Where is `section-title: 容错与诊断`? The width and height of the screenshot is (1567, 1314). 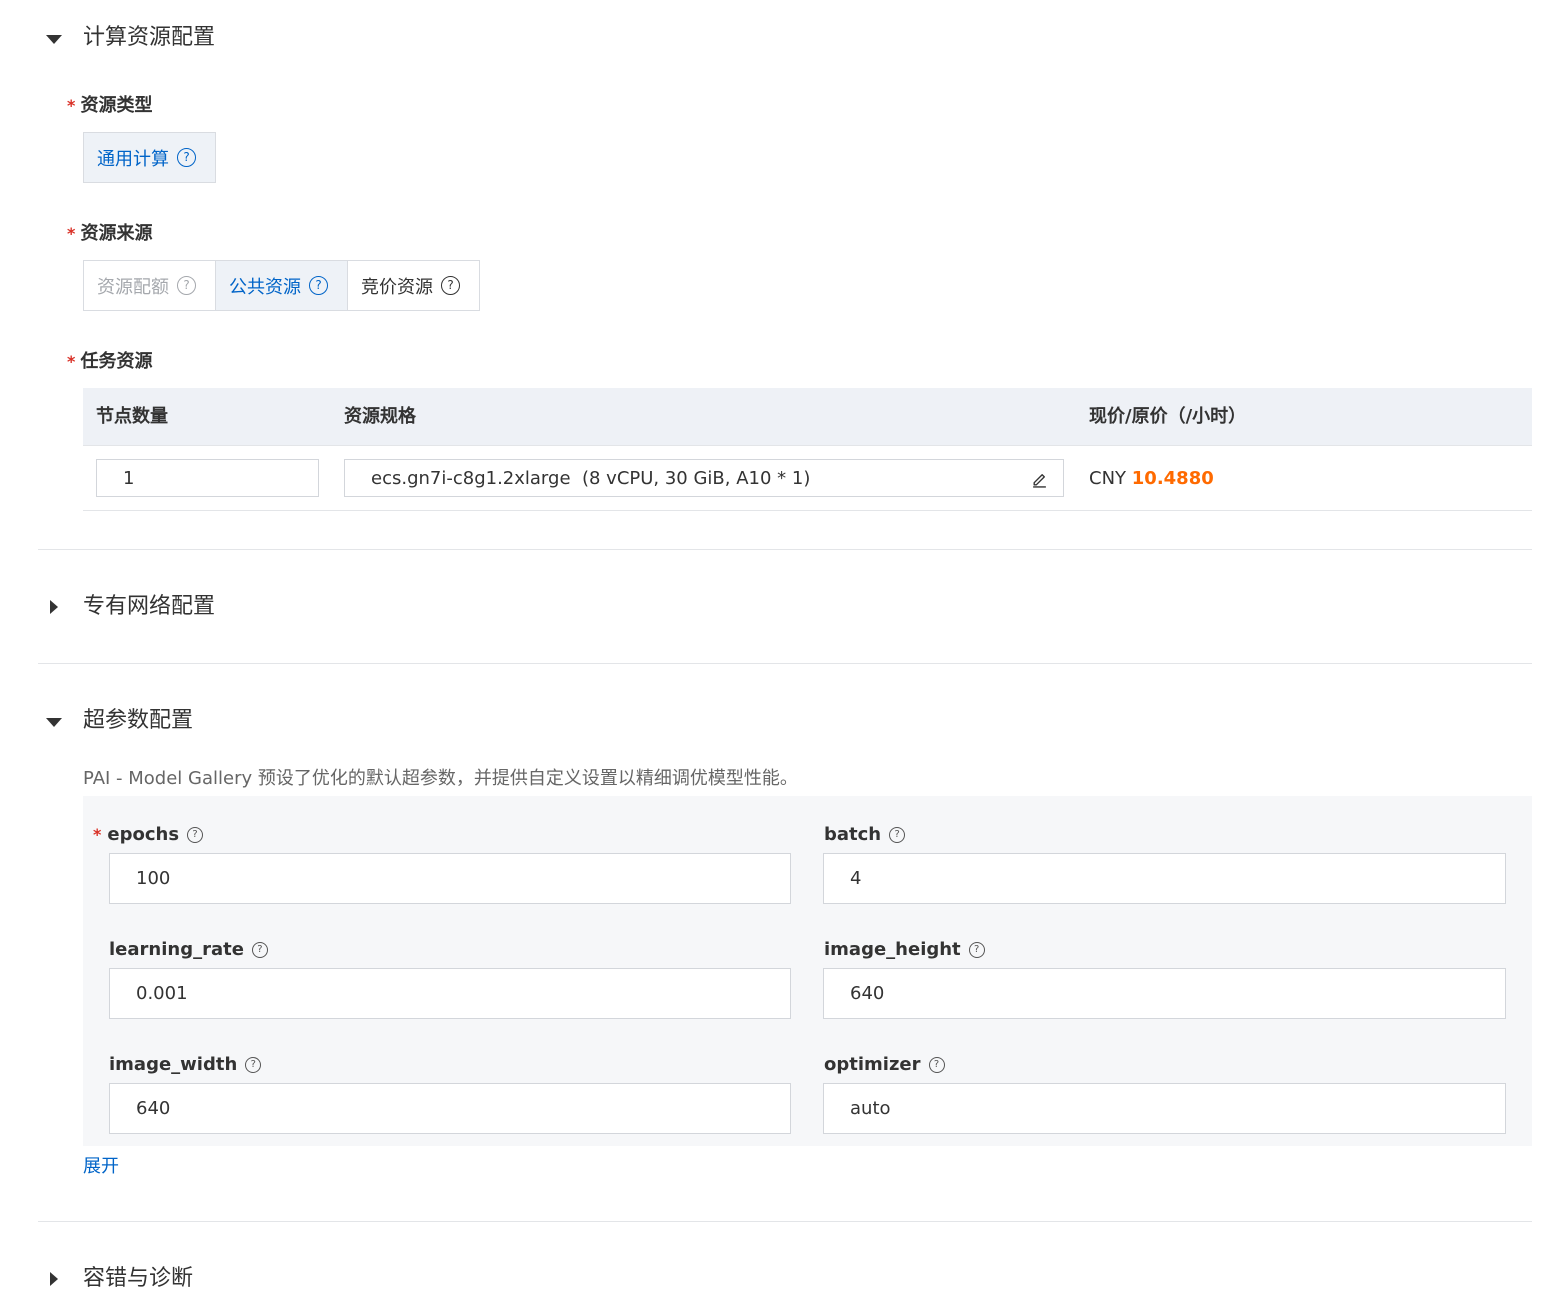 section-title: 容错与诊断 is located at coordinates (138, 1278).